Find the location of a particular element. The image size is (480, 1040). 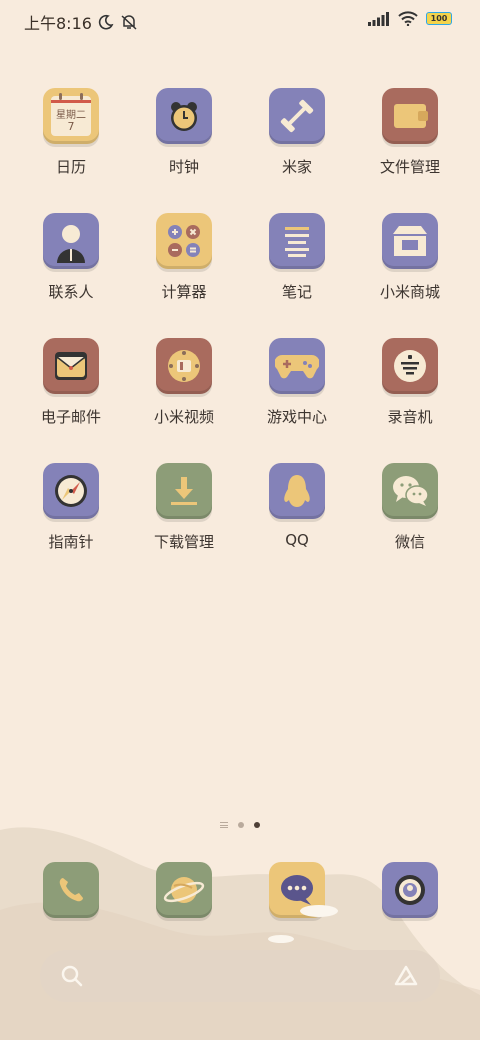

app-qq: QQ is located at coordinates (297, 506).